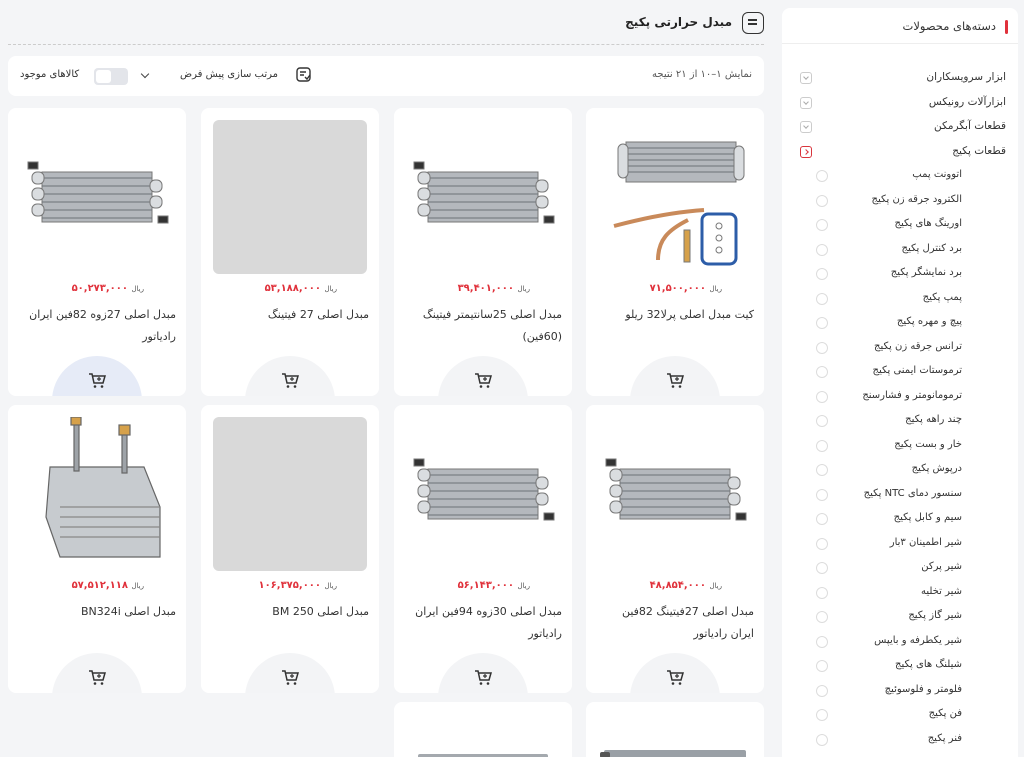 The image size is (1024, 757). What do you see at coordinates (937, 174) in the screenshot?
I see `subcategory-label: اتوونت پمپ` at bounding box center [937, 174].